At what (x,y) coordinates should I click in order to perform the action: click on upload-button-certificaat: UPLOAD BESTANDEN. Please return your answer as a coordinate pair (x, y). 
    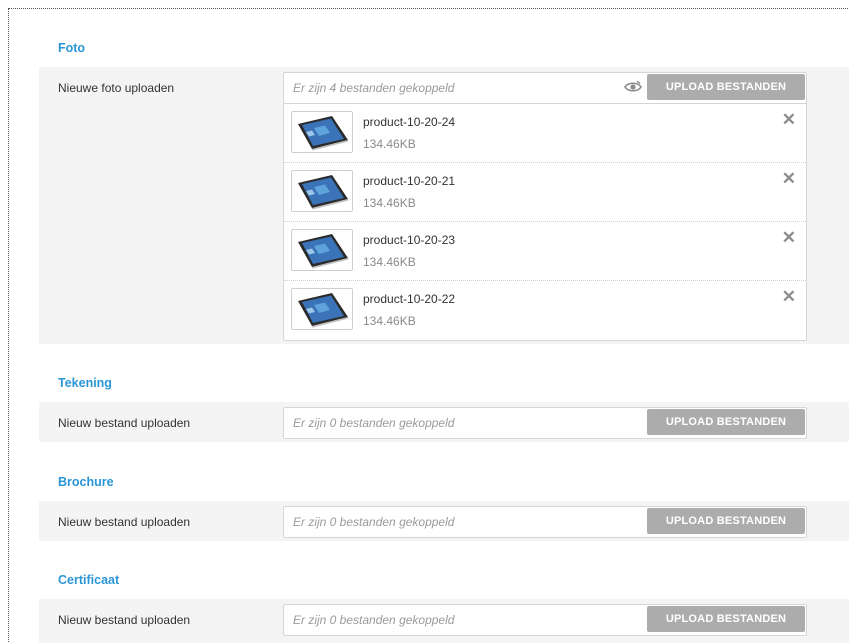
    Looking at the image, I should click on (726, 619).